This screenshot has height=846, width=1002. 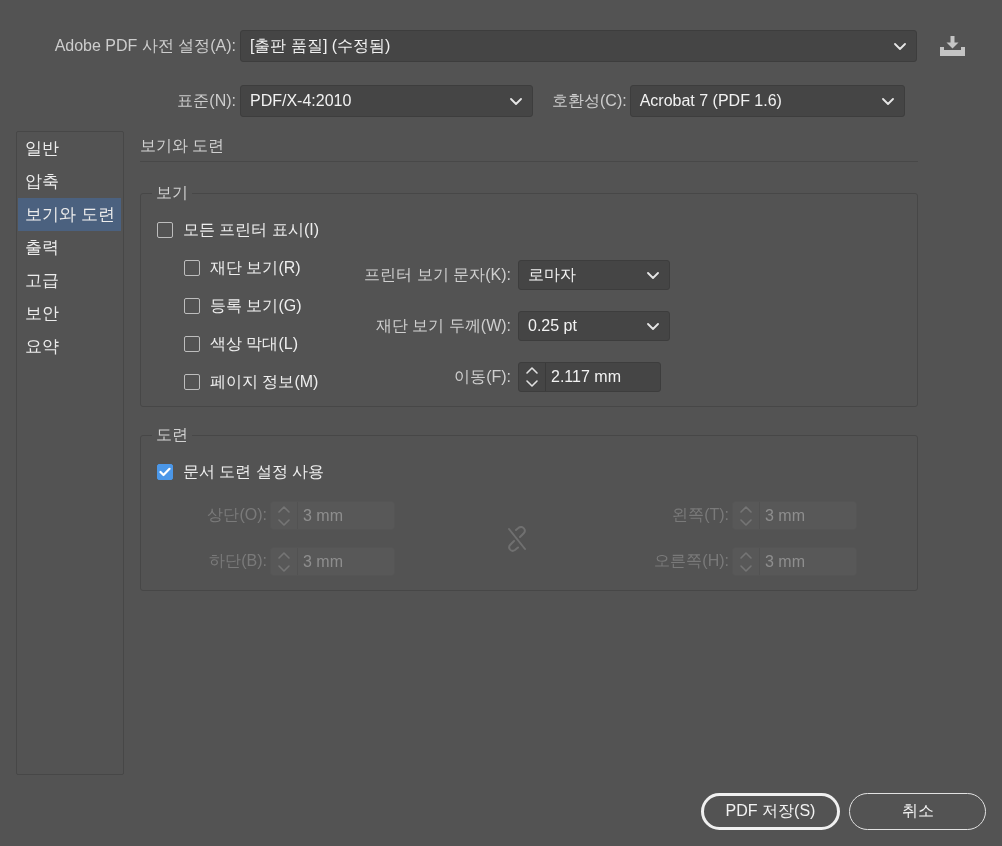 What do you see at coordinates (254, 344) in the screenshot?
I see `checkbox-label: 색상 막대(L)` at bounding box center [254, 344].